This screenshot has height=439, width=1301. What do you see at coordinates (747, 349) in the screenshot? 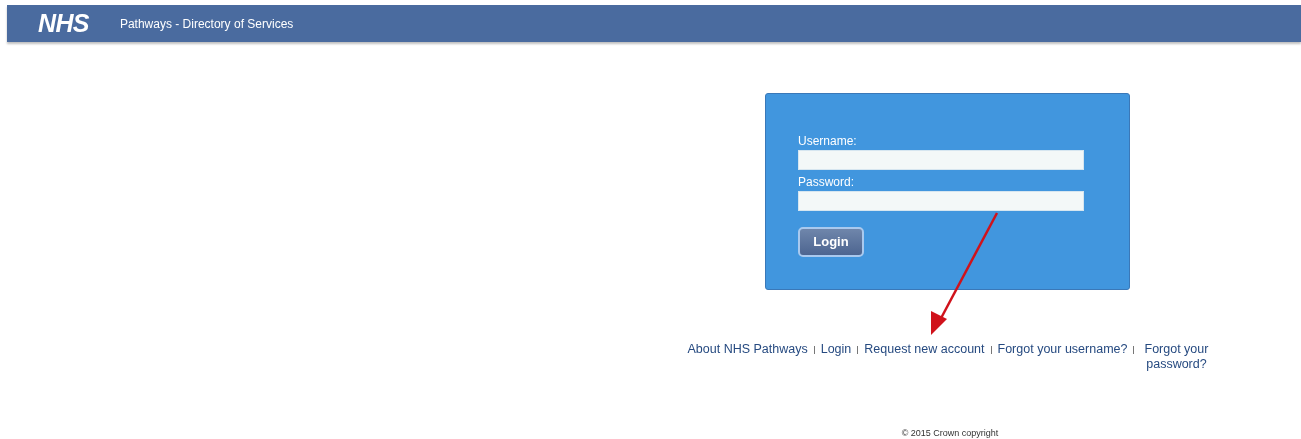
I see `footer-link: About NHS Pathways` at bounding box center [747, 349].